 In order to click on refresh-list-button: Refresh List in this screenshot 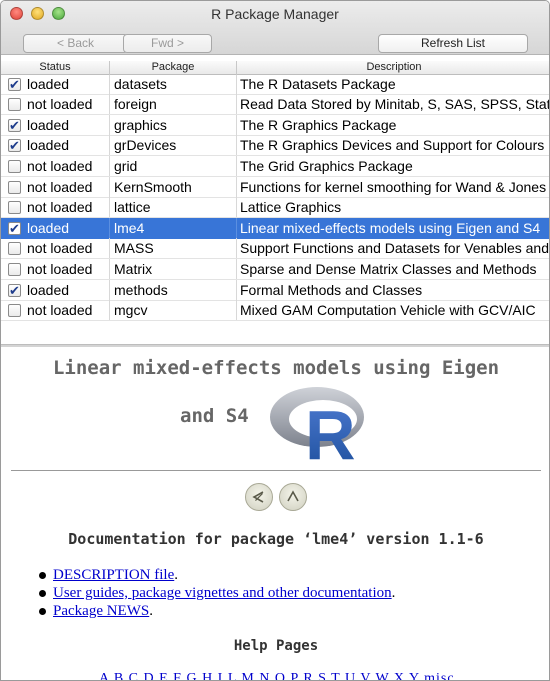, I will do `click(453, 43)`.